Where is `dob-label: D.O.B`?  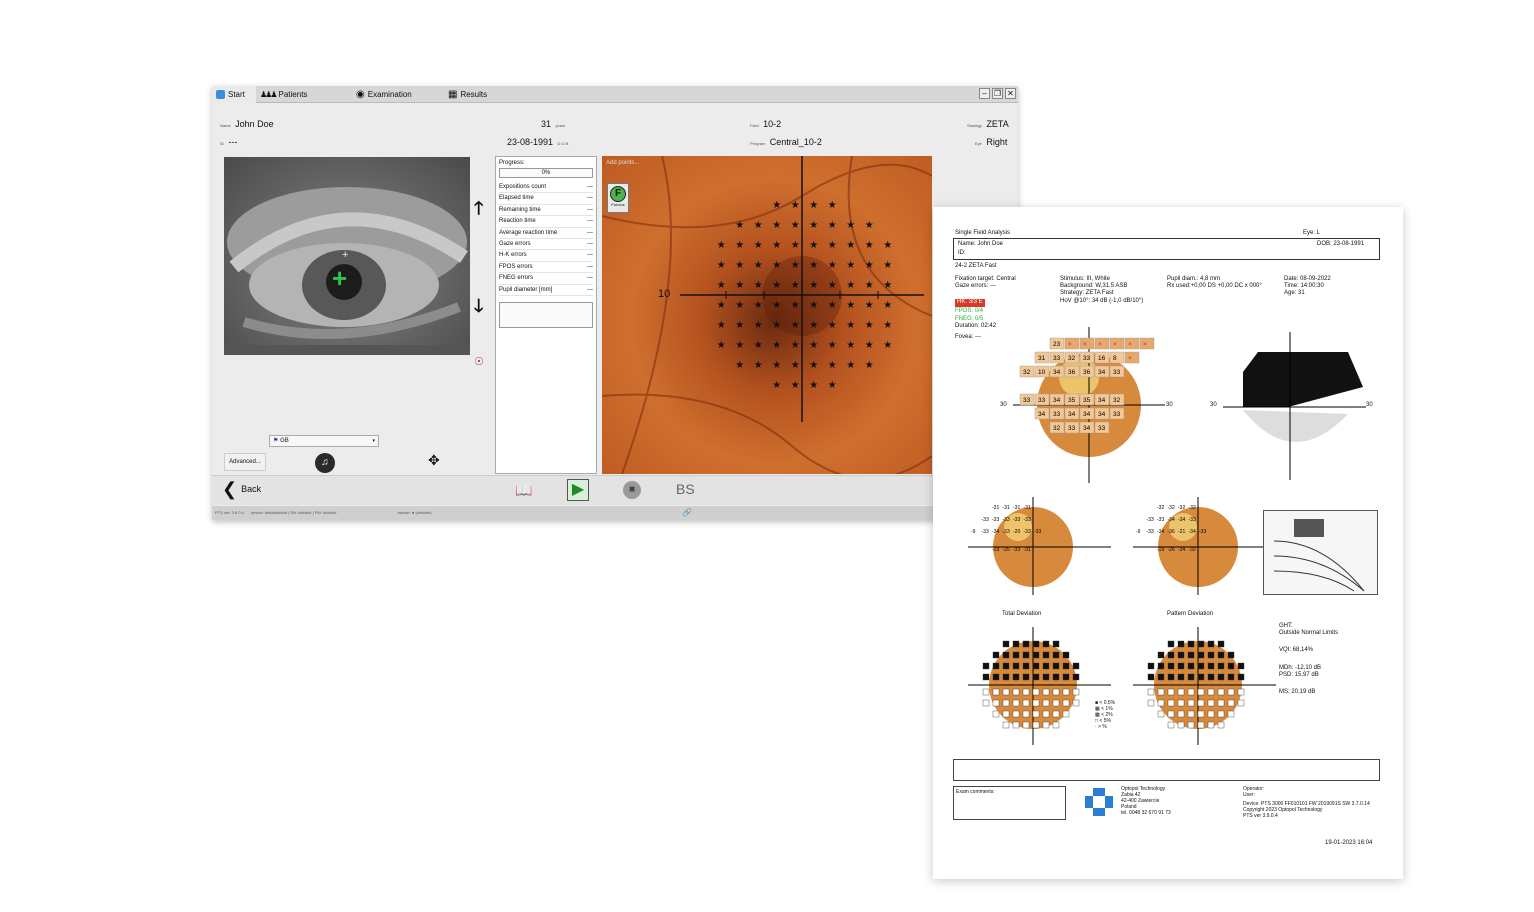
dob-label: D.O.B is located at coordinates (563, 143).